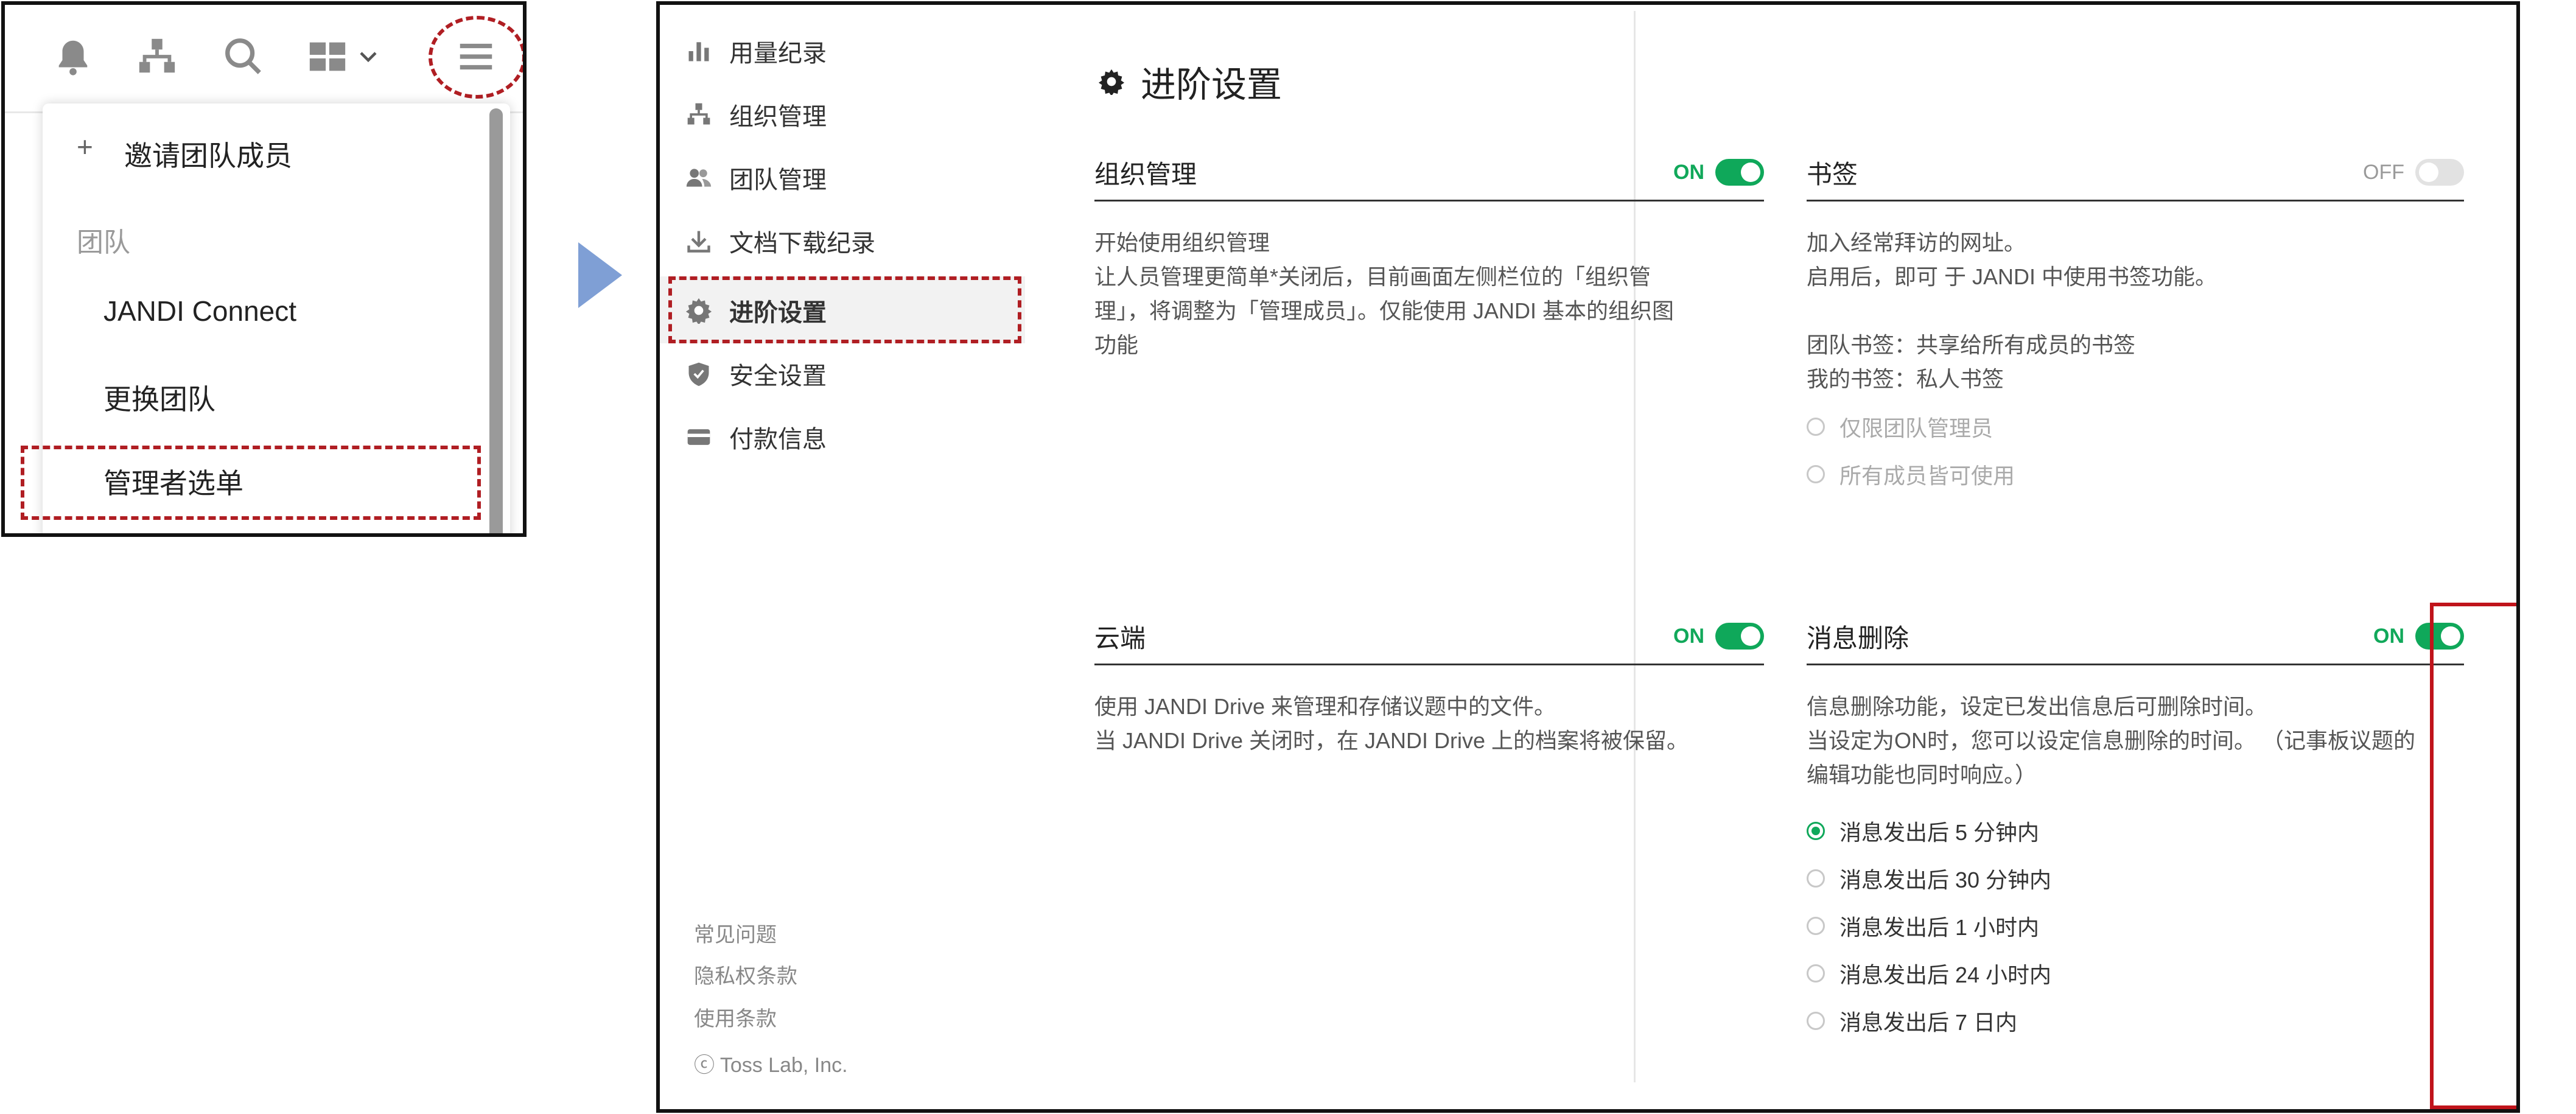 This screenshot has height=1114, width=2576. What do you see at coordinates (1182, 242) in the screenshot?
I see `desc-line: 开始使用组织管理` at bounding box center [1182, 242].